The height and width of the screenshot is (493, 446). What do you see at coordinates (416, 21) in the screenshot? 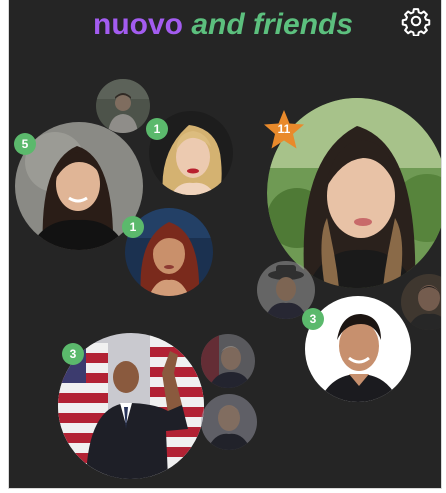
I see `gear-icon` at bounding box center [416, 21].